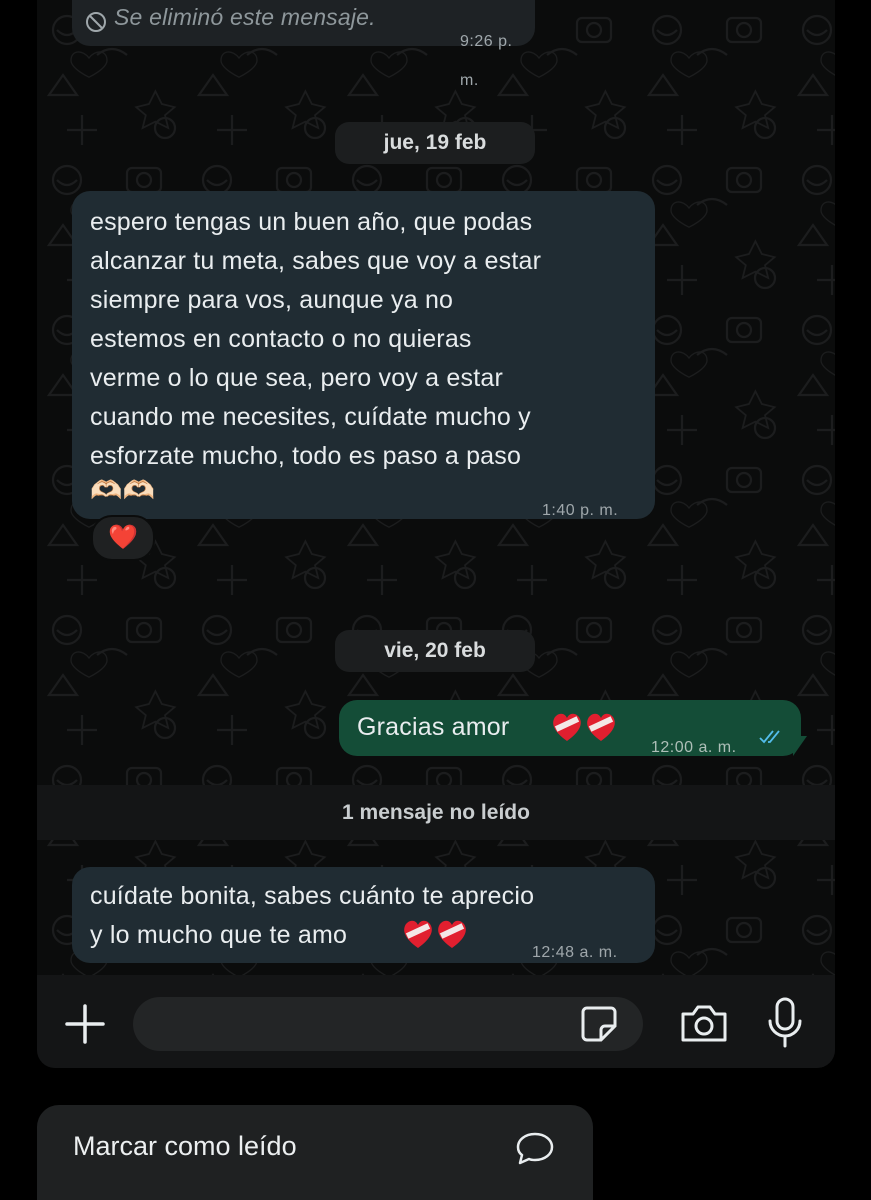 The width and height of the screenshot is (871, 1200). What do you see at coordinates (599, 1024) in the screenshot?
I see `sticker-icon` at bounding box center [599, 1024].